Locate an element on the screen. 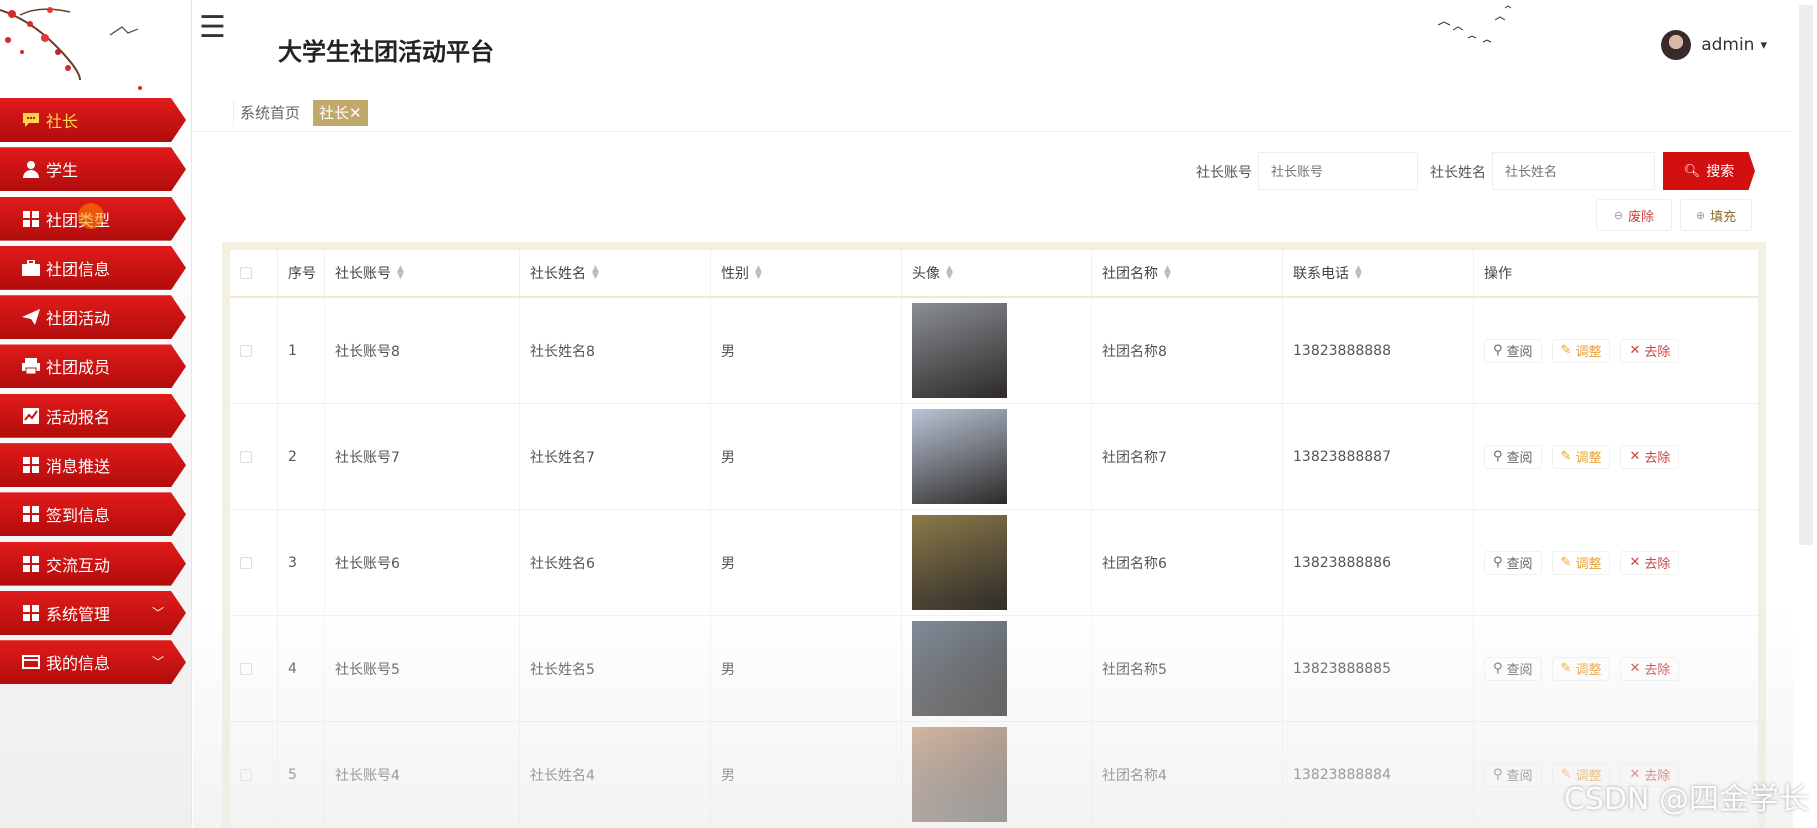 The width and height of the screenshot is (1817, 828). col-club: 社团名称 ▲ ▼ is located at coordinates (1187, 273).